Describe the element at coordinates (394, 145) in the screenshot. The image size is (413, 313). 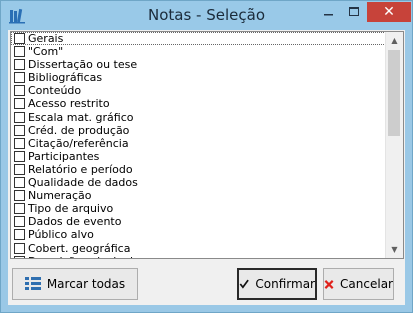
I see `vertical-scrollbar: ▲ ▼` at that location.